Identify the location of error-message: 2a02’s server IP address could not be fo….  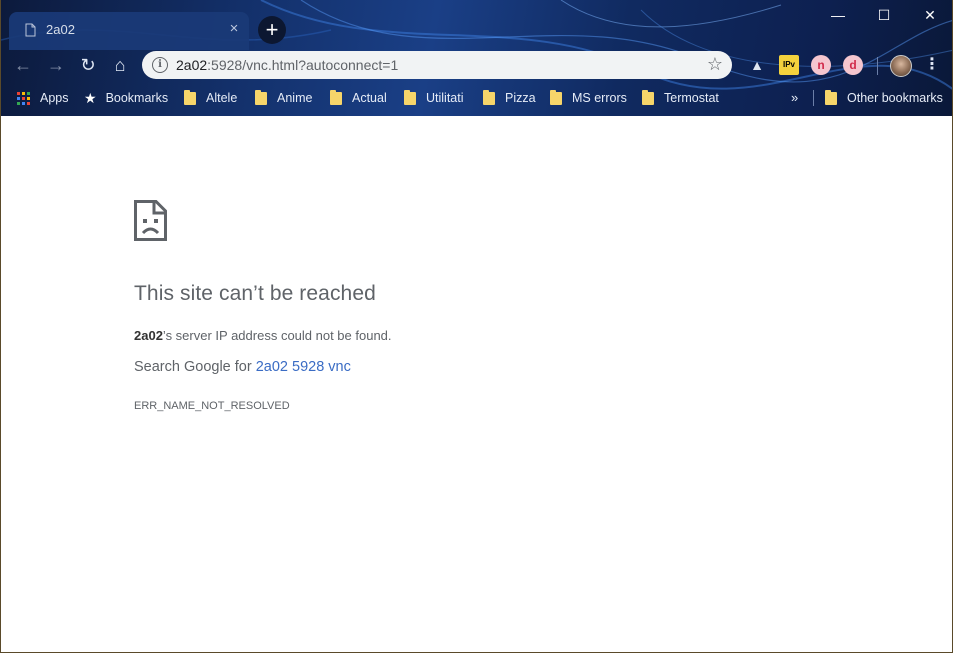
(263, 335).